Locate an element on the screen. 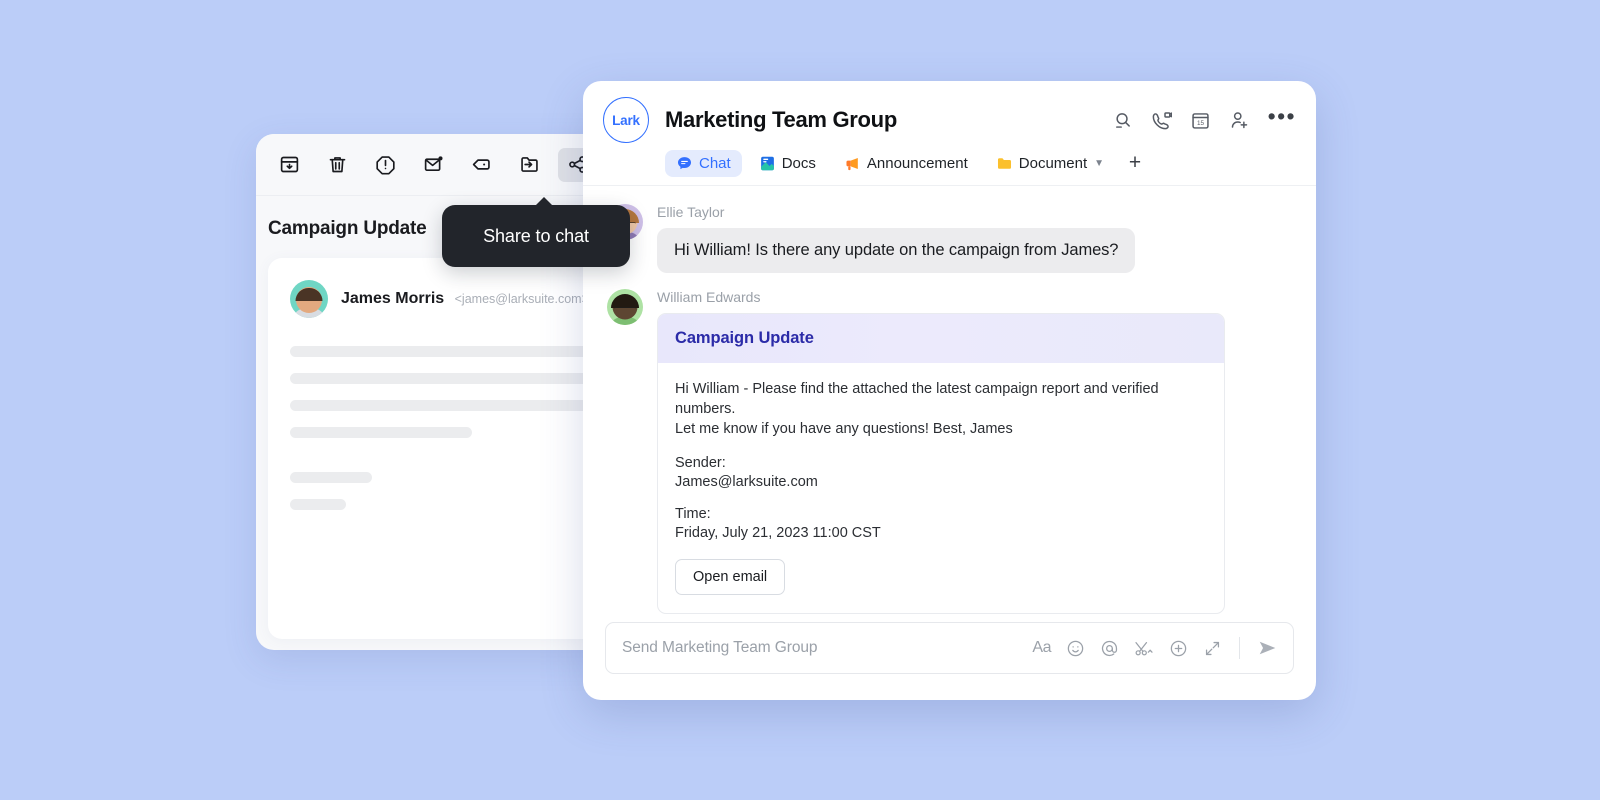 This screenshot has height=800, width=1600. composer-divider is located at coordinates (1239, 648).